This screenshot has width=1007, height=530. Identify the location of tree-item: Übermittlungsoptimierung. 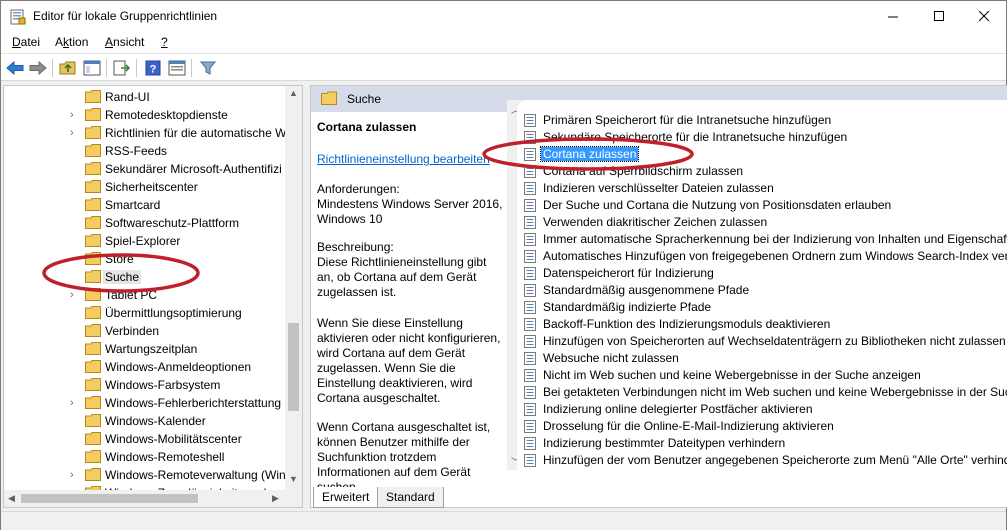
(149, 313).